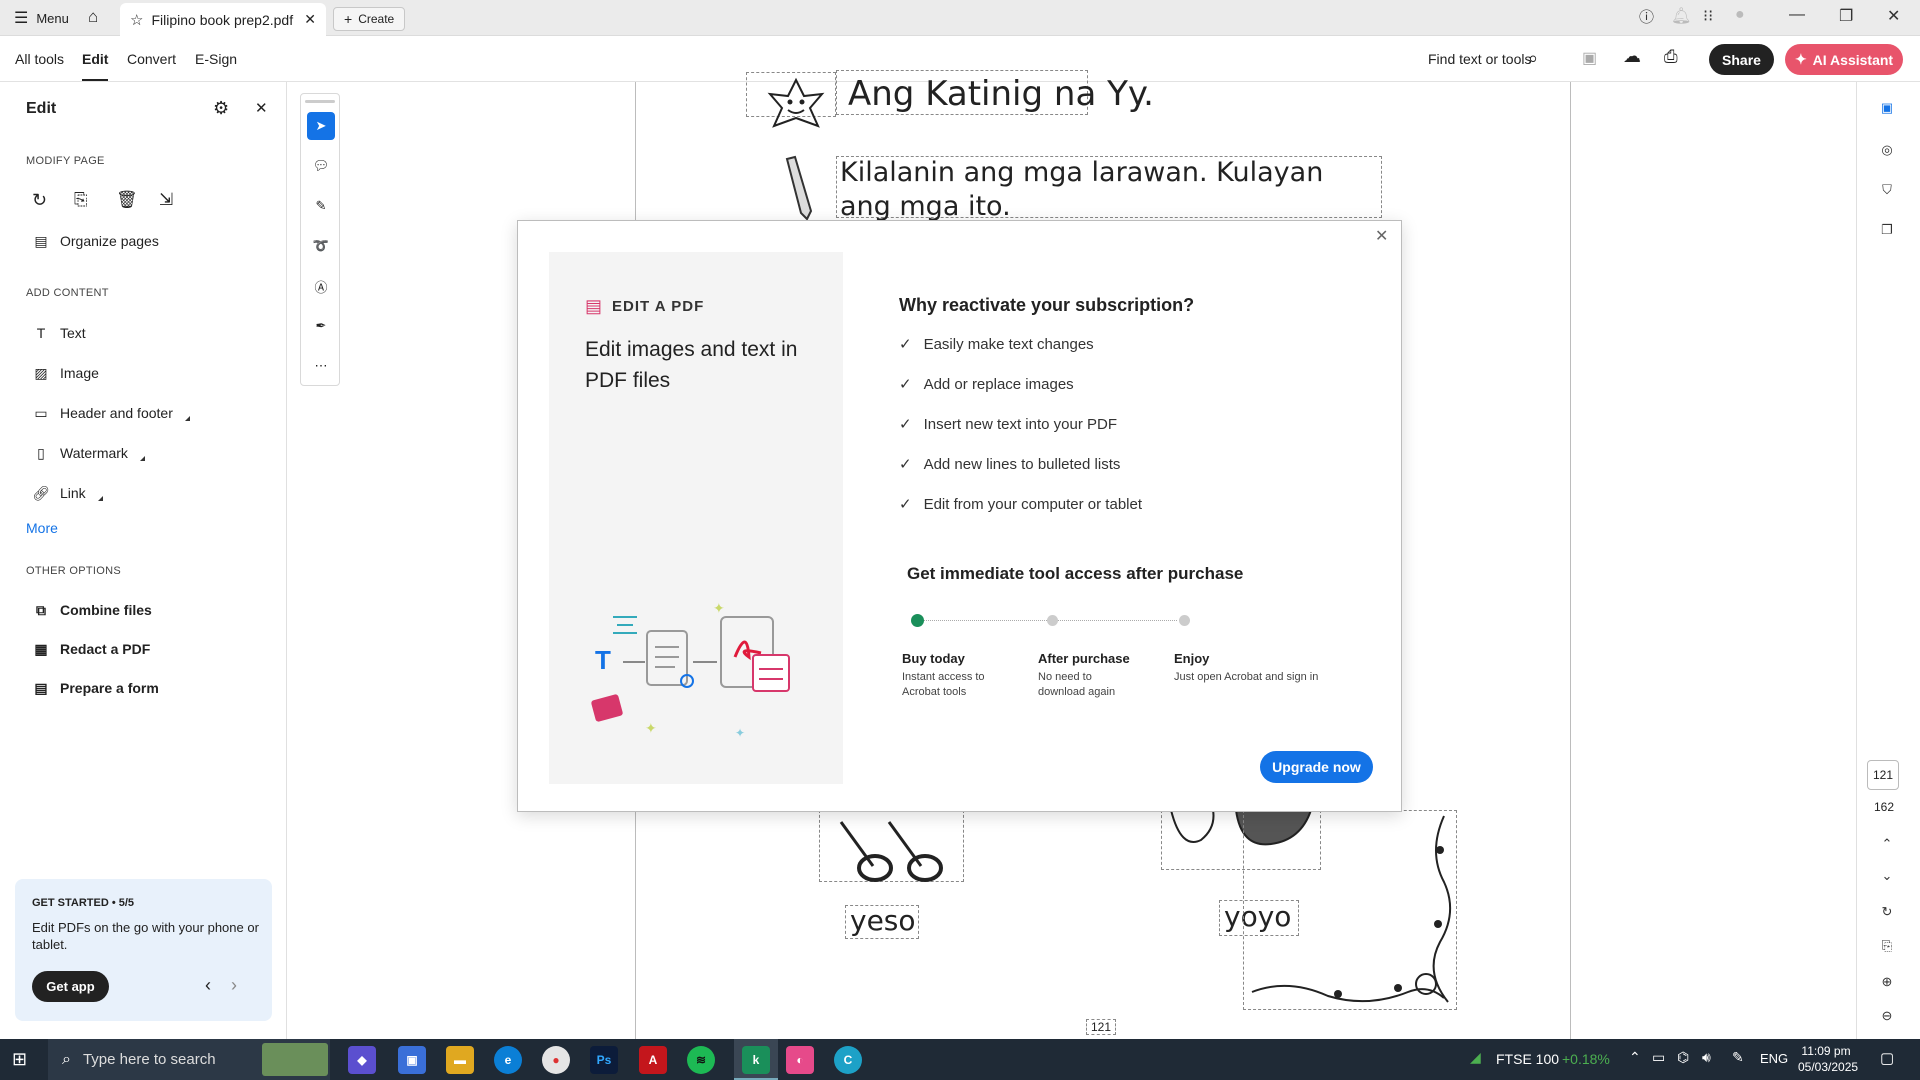 This screenshot has width=1920, height=1080. Describe the element at coordinates (1883, 775) in the screenshot. I see `current-page-input: 121` at that location.